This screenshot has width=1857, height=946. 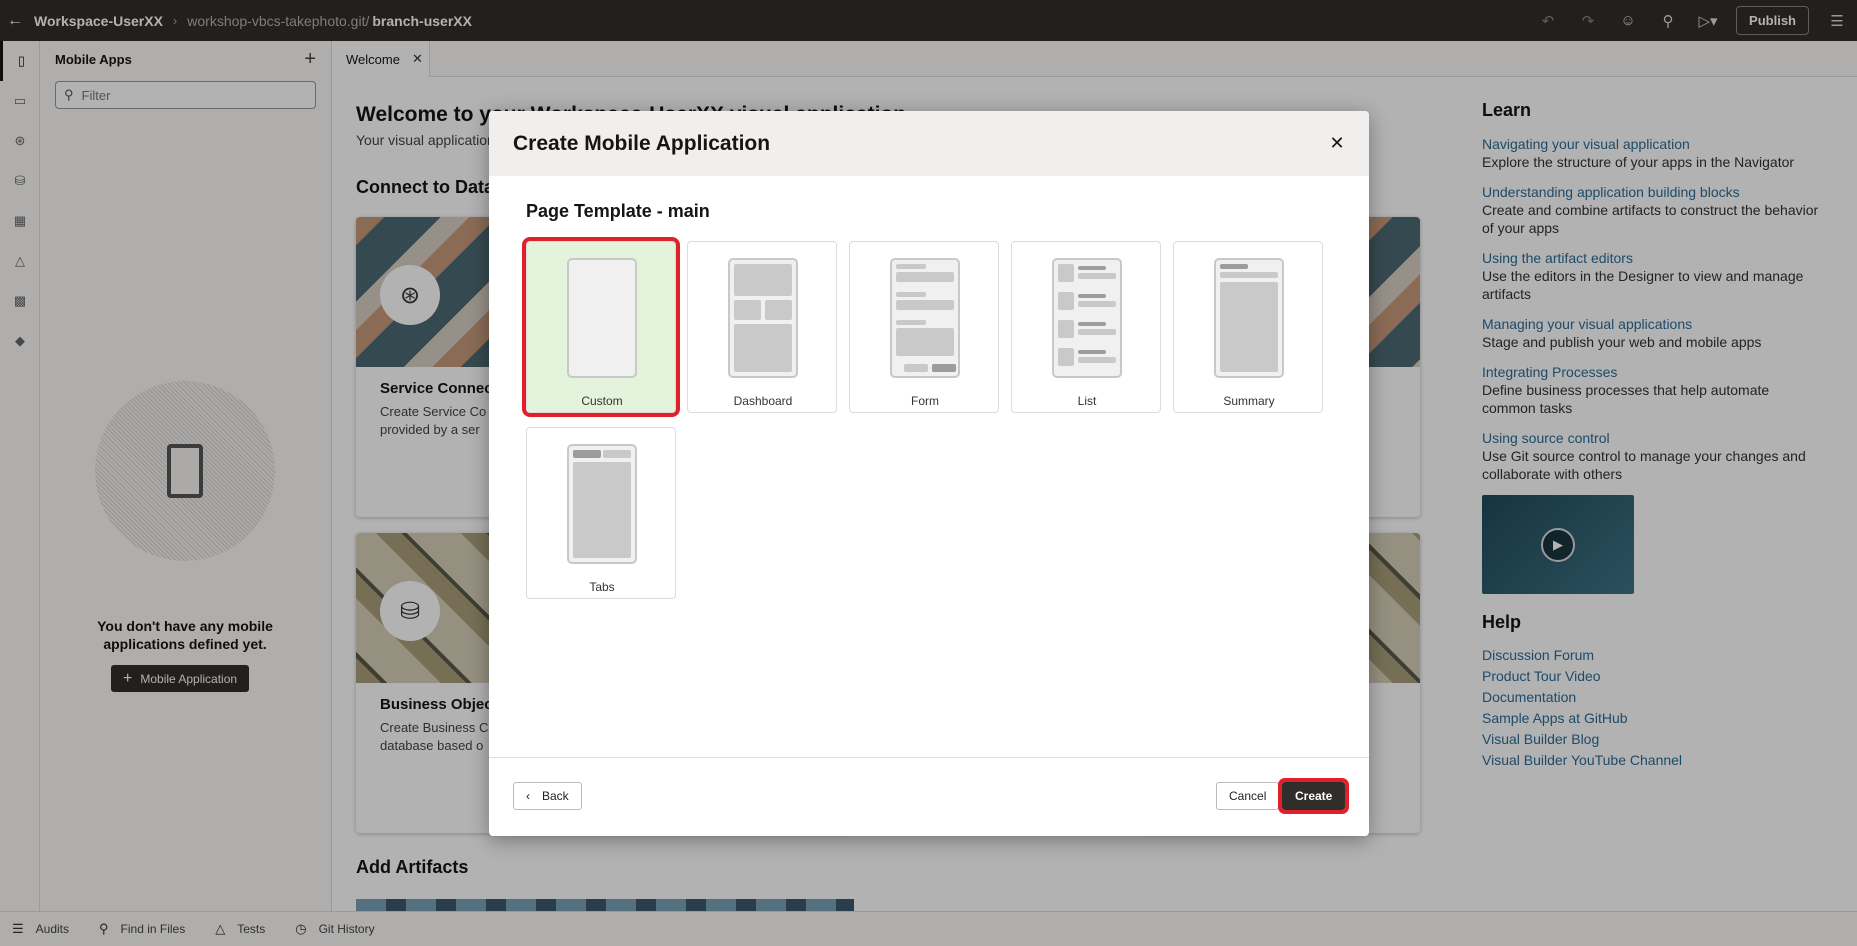 What do you see at coordinates (1313, 796) in the screenshot?
I see `create-button: Create` at bounding box center [1313, 796].